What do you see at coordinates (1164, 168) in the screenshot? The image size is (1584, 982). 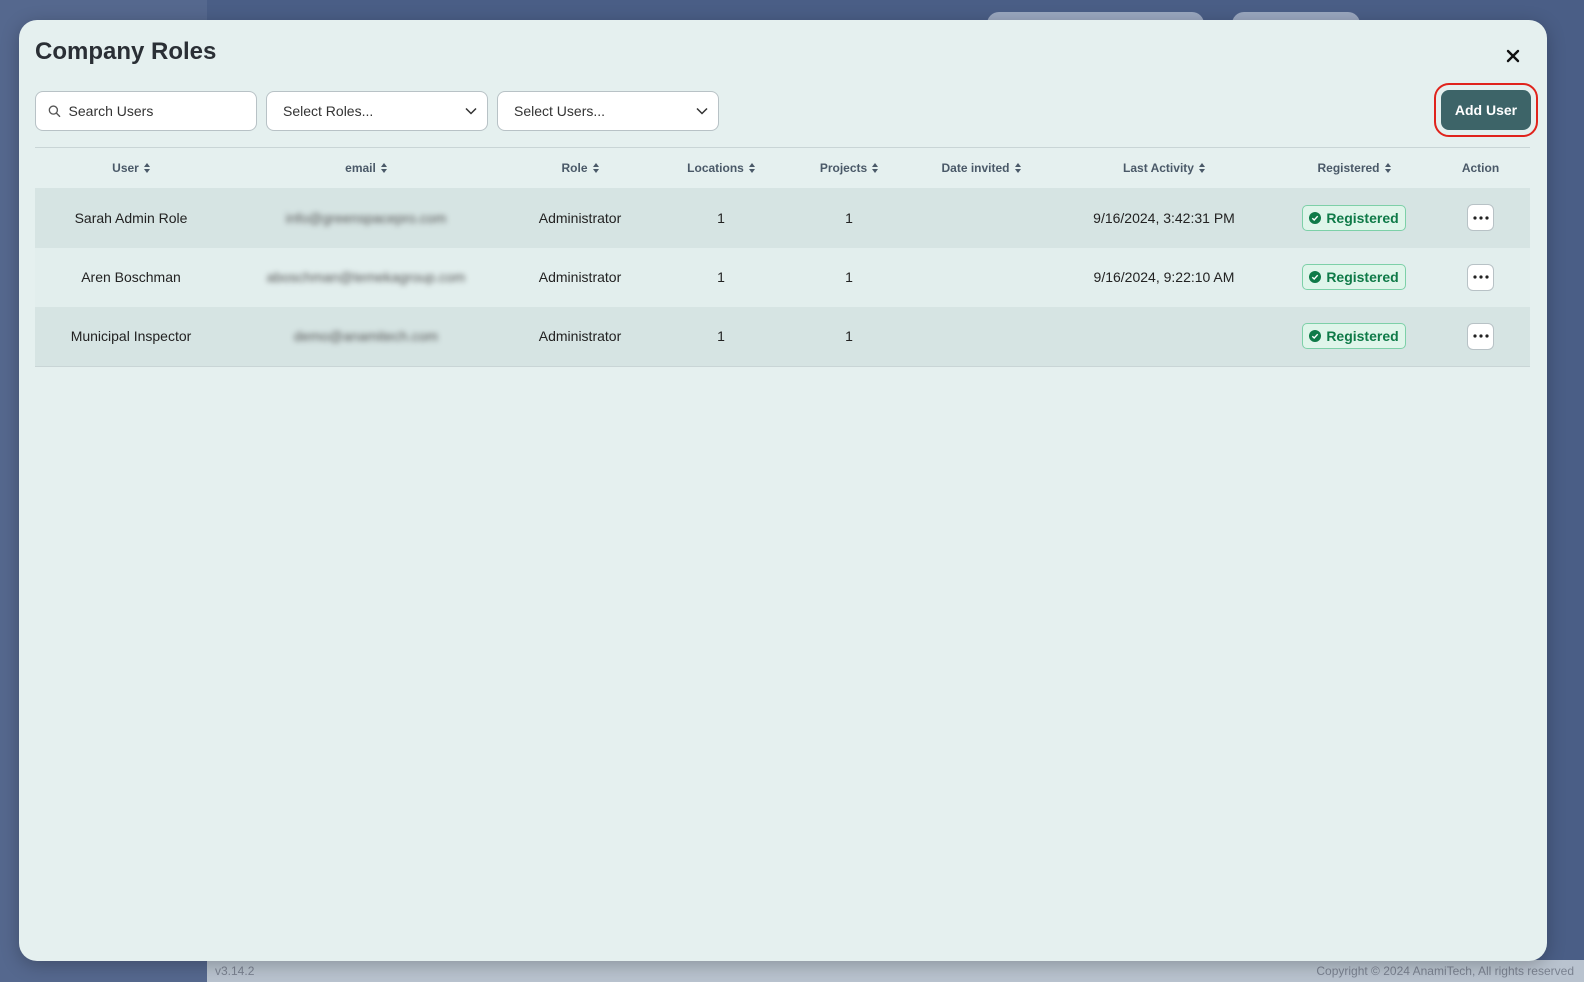 I see `column-header-last-activity: Last Activity` at bounding box center [1164, 168].